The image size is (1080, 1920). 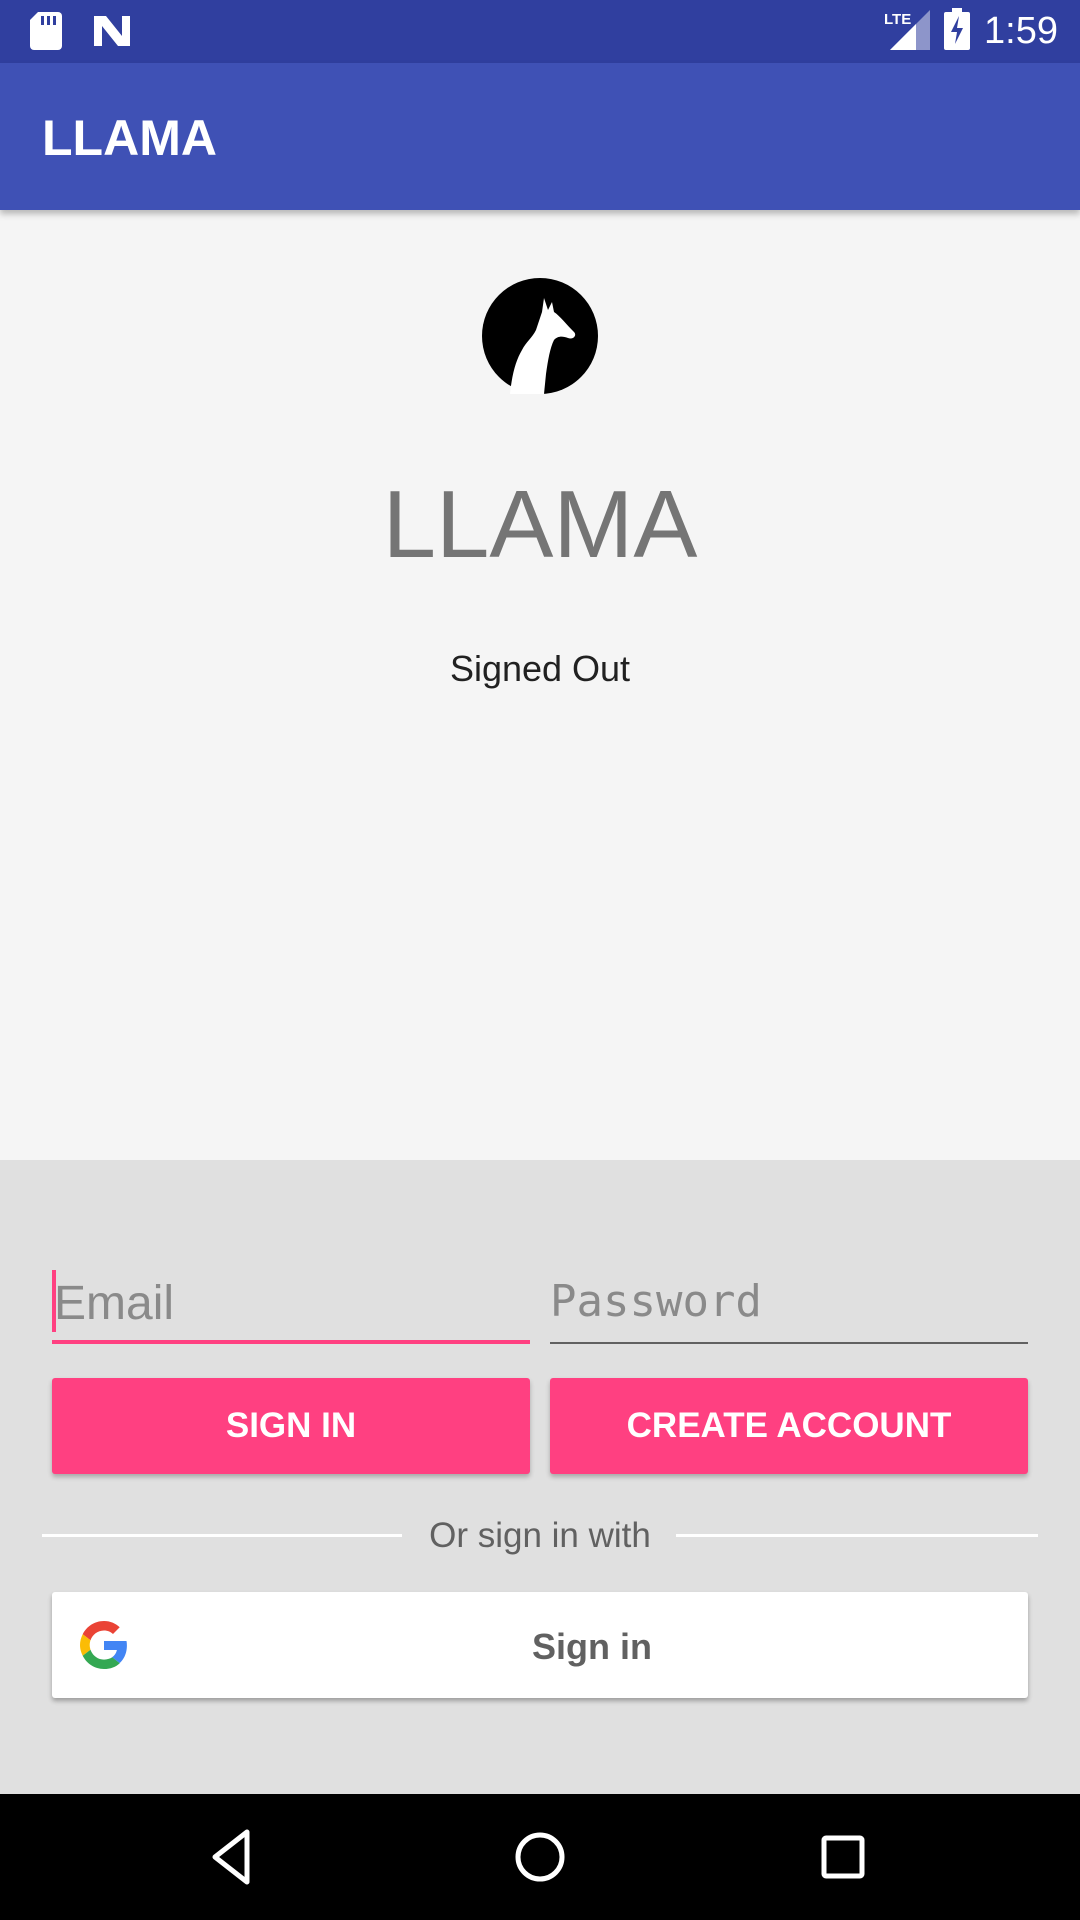 I want to click on password-underline, so click(x=789, y=1343).